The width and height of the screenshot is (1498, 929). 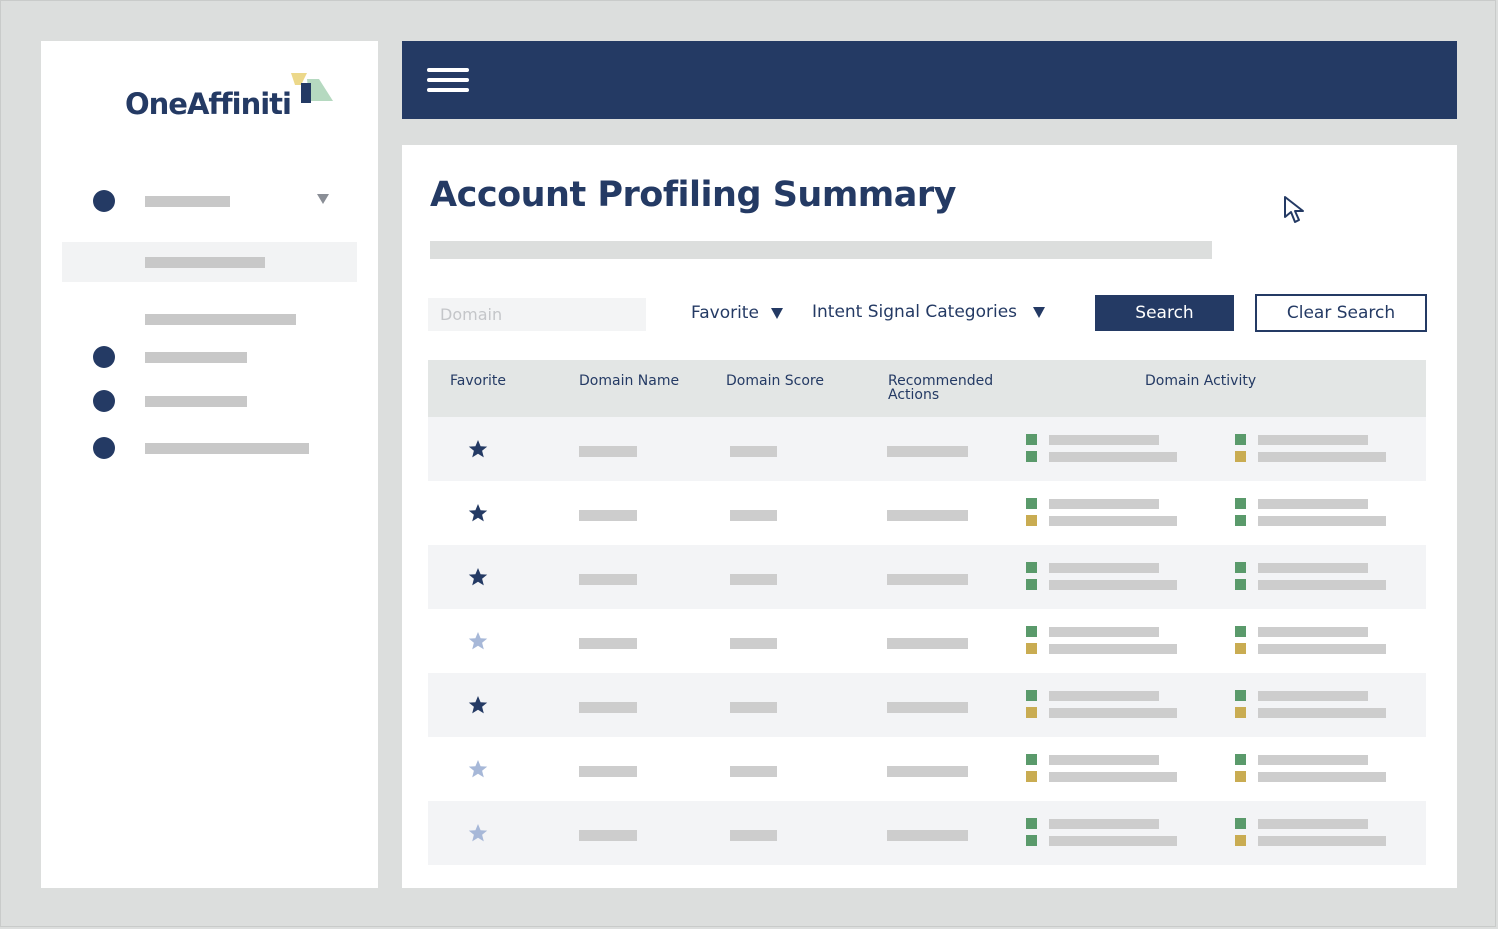 What do you see at coordinates (209, 262) in the screenshot?
I see `nav-subitem-active` at bounding box center [209, 262].